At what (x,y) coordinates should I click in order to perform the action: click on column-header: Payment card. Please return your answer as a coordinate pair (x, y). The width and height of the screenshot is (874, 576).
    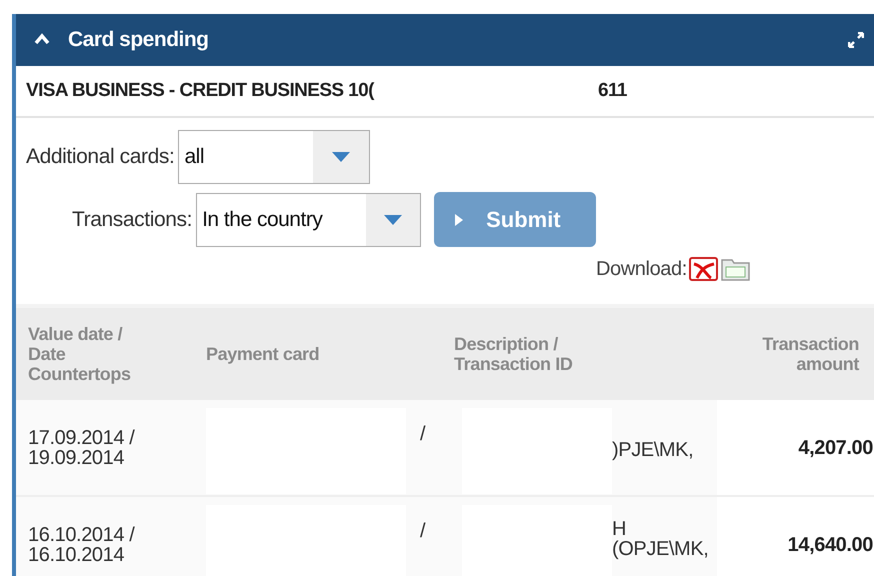
    Looking at the image, I should click on (262, 354).